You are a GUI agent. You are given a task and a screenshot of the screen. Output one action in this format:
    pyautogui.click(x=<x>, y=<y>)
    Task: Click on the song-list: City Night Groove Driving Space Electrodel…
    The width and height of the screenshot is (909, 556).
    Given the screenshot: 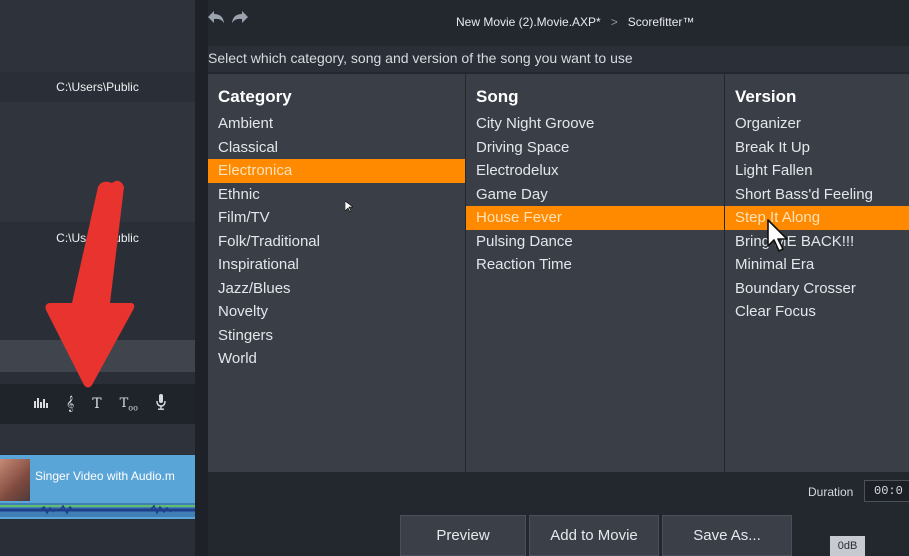 What is the action you would take?
    pyautogui.click(x=595, y=194)
    